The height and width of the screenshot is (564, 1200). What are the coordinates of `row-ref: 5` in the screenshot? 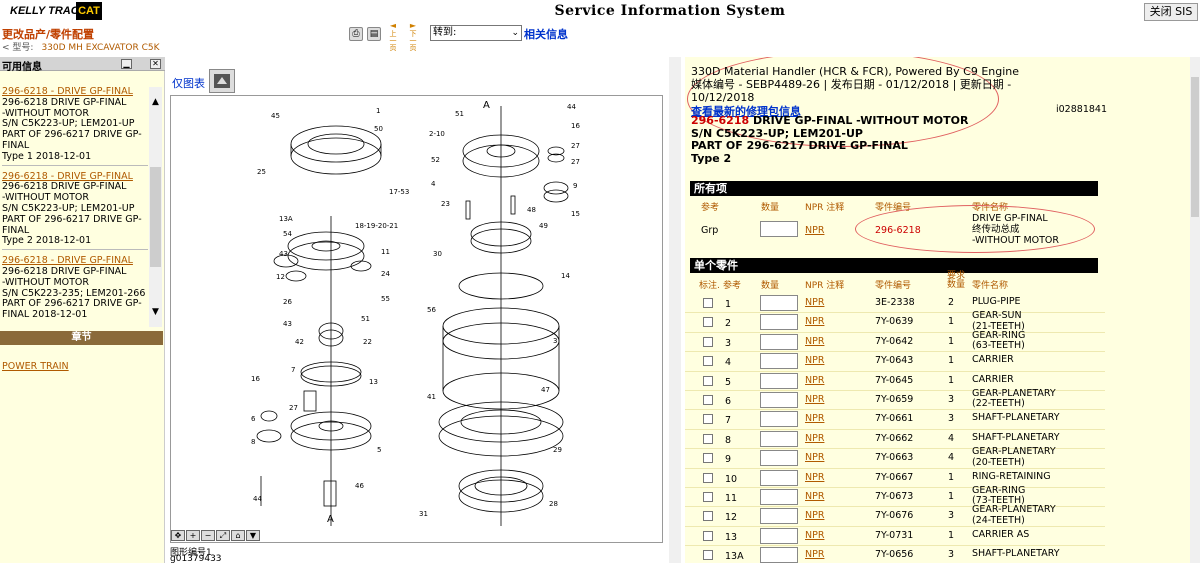 It's located at (728, 382).